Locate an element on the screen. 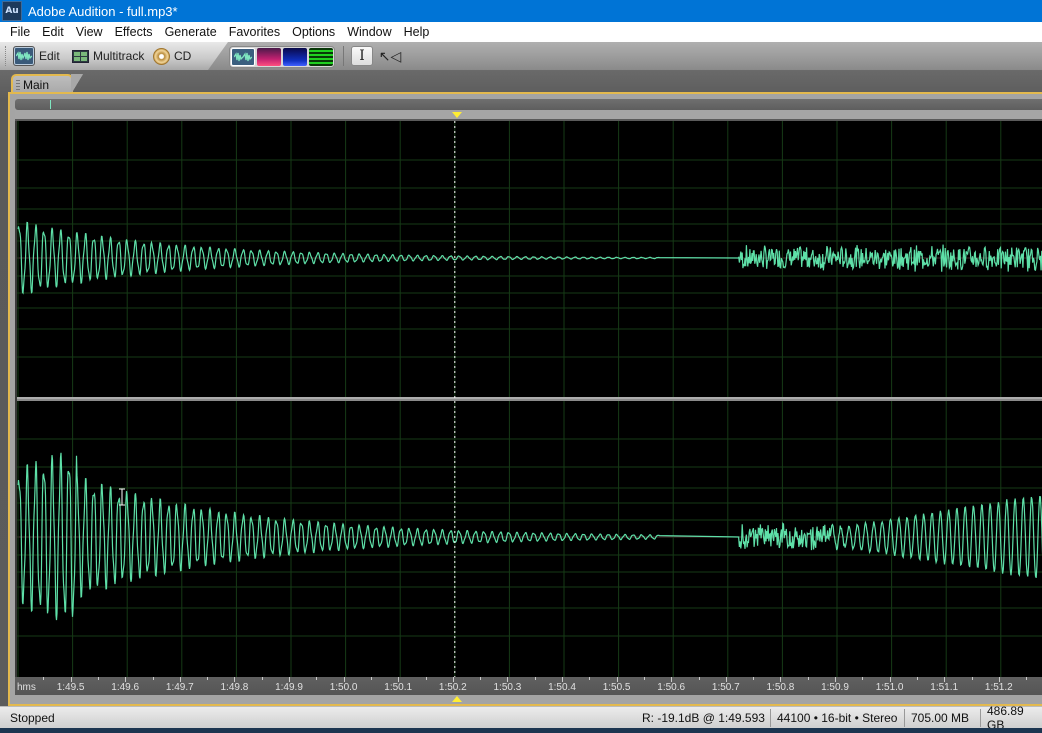 This screenshot has width=1042, height=733. ruler-time-label: 1:49.9 is located at coordinates (289, 687).